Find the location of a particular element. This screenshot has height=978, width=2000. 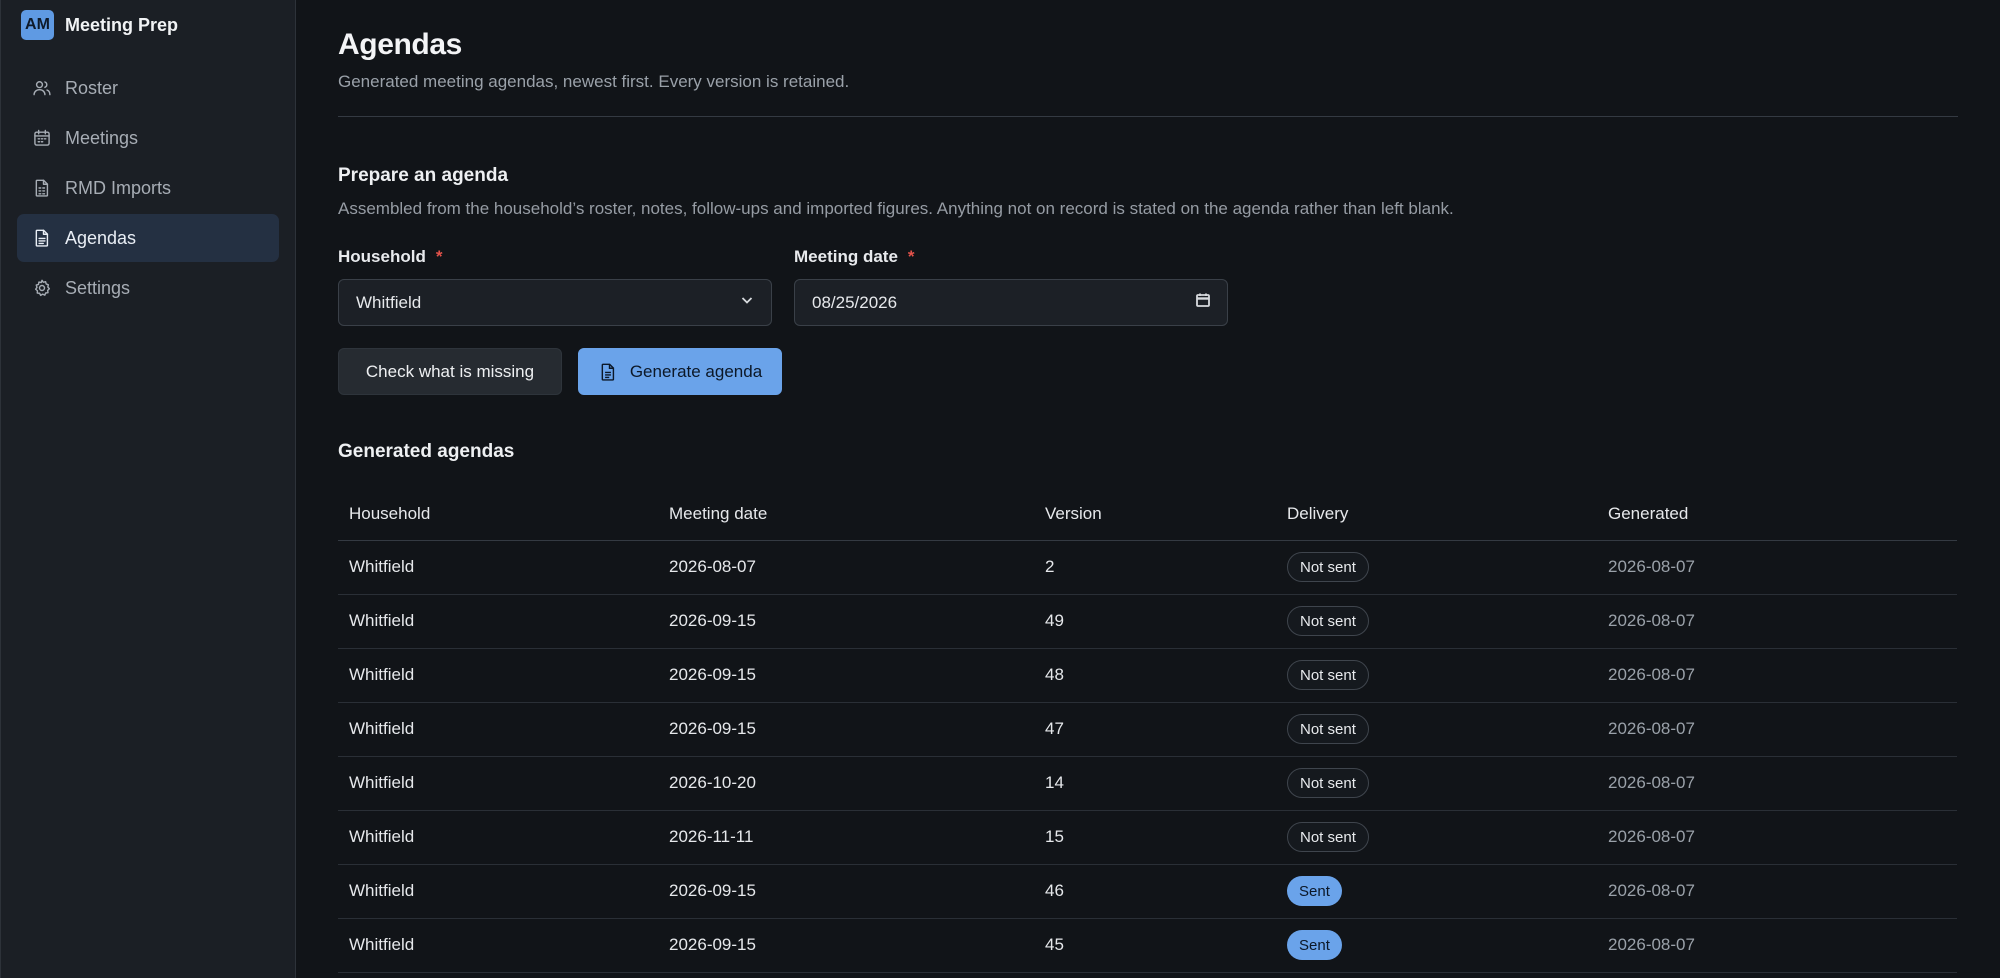

meeting-date-field: Meeting date * 08/25/2026 is located at coordinates (1011, 286).